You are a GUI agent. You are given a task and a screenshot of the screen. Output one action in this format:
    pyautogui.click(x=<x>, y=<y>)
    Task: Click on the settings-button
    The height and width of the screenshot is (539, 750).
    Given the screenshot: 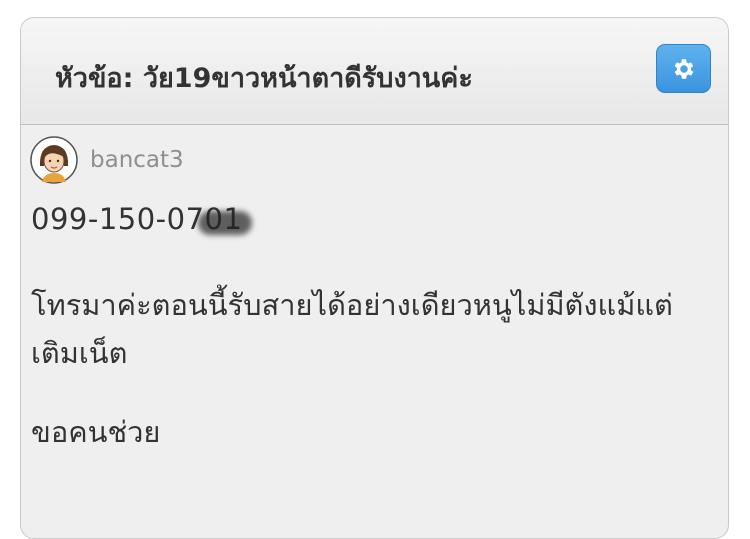 What is the action you would take?
    pyautogui.click(x=683, y=68)
    